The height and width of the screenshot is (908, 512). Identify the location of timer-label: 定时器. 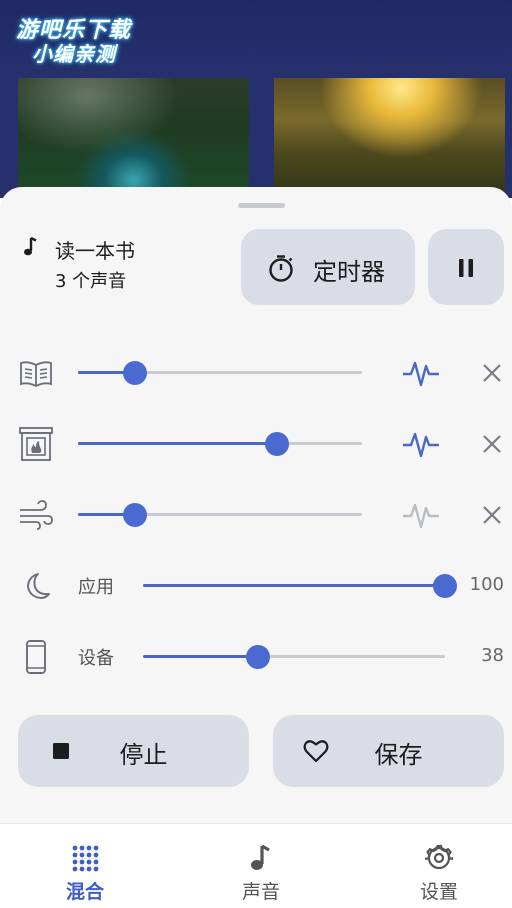
(349, 272).